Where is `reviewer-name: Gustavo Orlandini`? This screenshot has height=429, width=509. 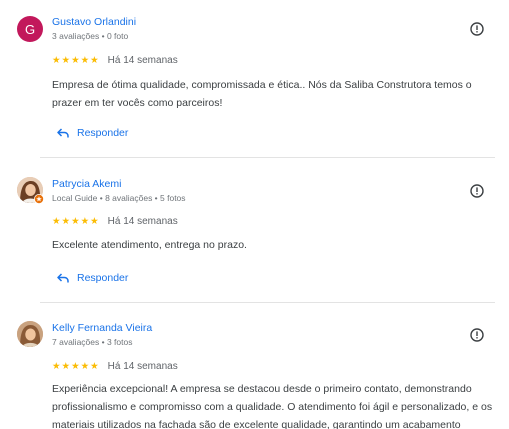 reviewer-name: Gustavo Orlandini is located at coordinates (94, 22).